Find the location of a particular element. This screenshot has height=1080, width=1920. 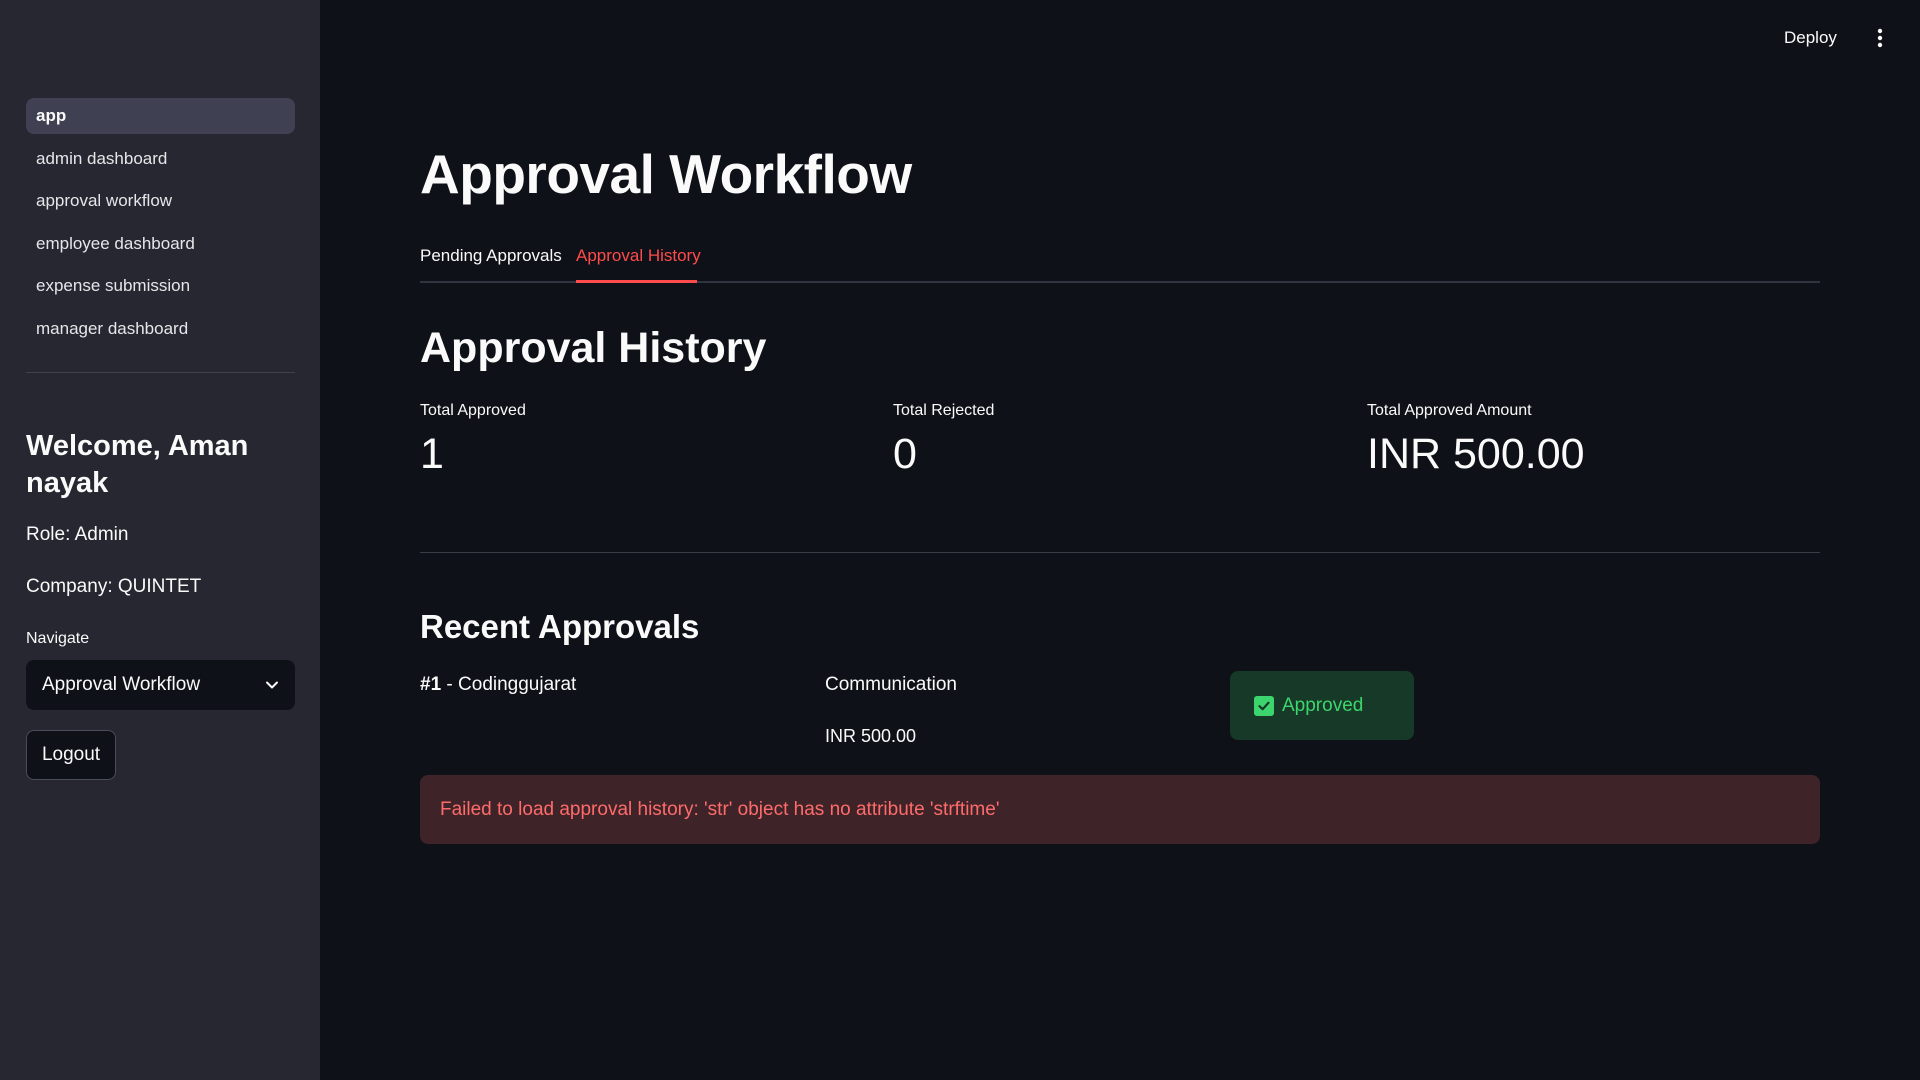

sidebar-item-manager-dashboard: manager dashboard is located at coordinates (160, 329).